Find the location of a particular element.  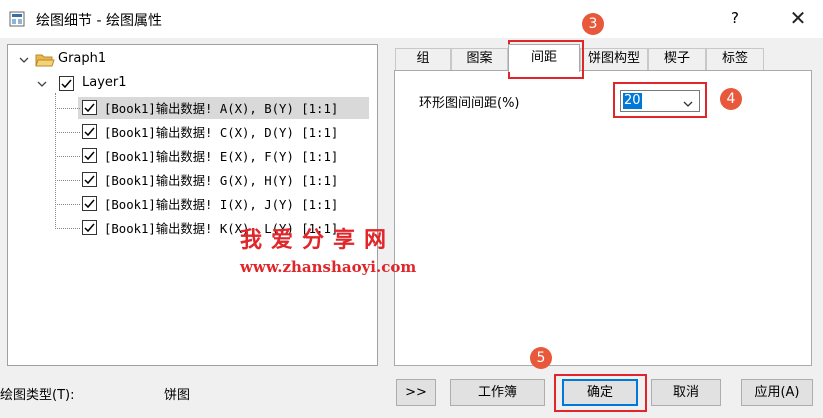

window-title: 绘图细节 - 绘图属性 is located at coordinates (99, 21).